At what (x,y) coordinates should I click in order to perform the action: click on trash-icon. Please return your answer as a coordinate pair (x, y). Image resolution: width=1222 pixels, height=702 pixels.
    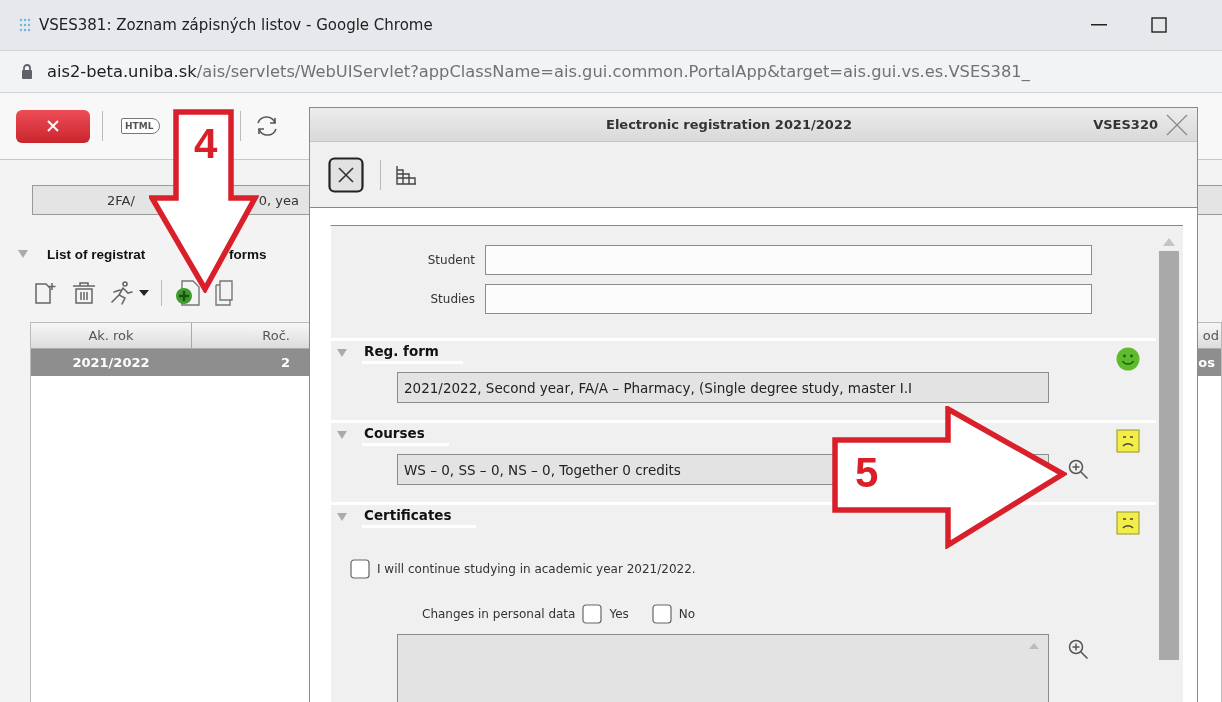
    Looking at the image, I should click on (84, 293).